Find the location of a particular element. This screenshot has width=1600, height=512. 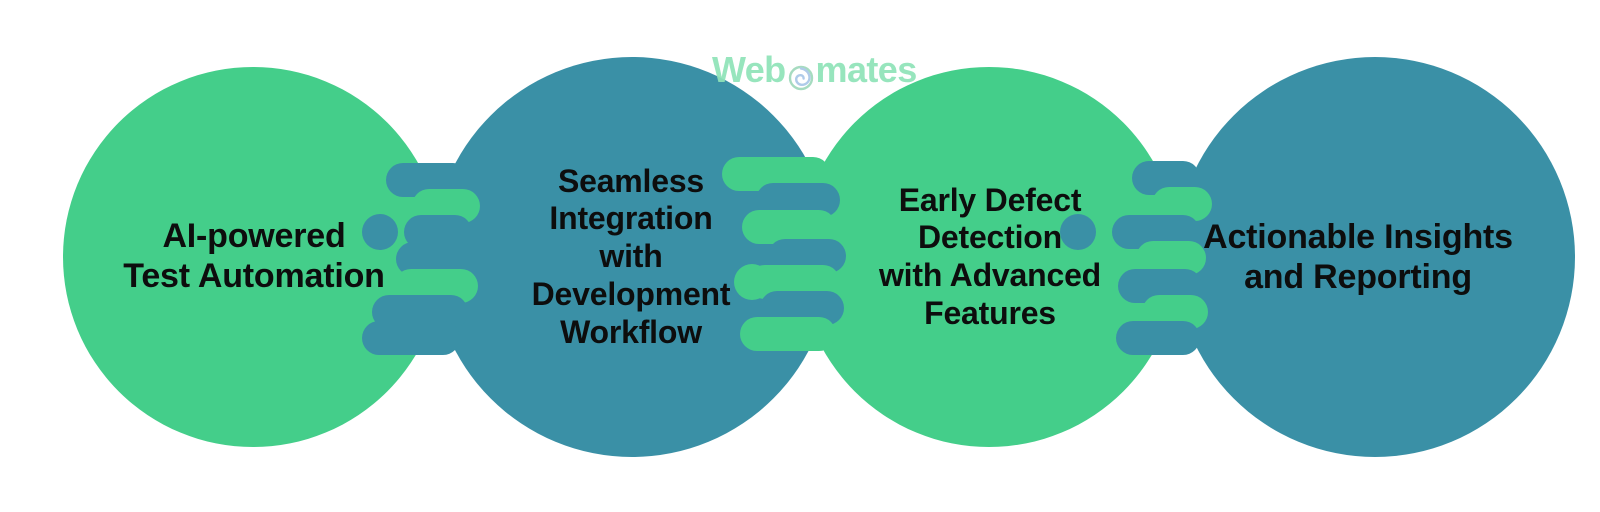

connector-2-3-dot is located at coordinates (752, 282).